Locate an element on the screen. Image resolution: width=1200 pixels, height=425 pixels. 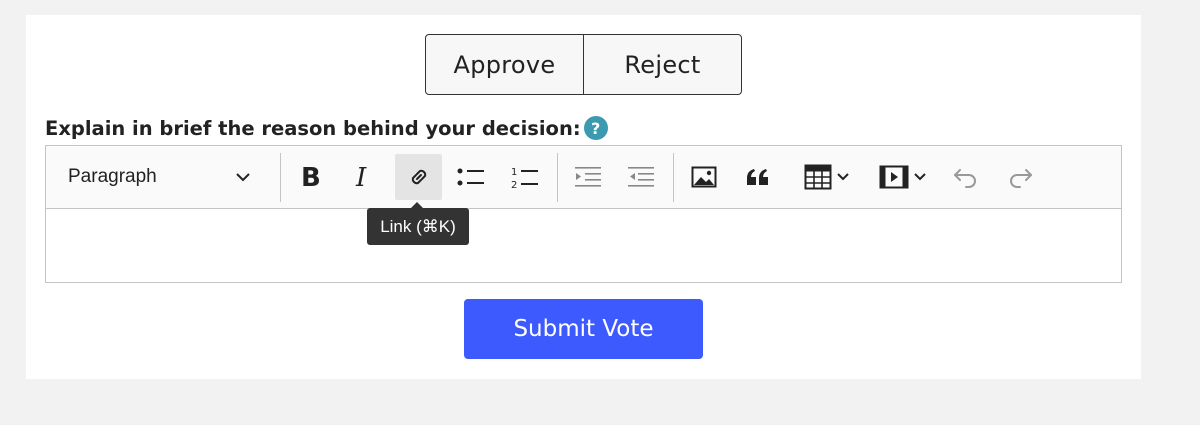
numbered-list-icon: 1 2 is located at coordinates (524, 178).